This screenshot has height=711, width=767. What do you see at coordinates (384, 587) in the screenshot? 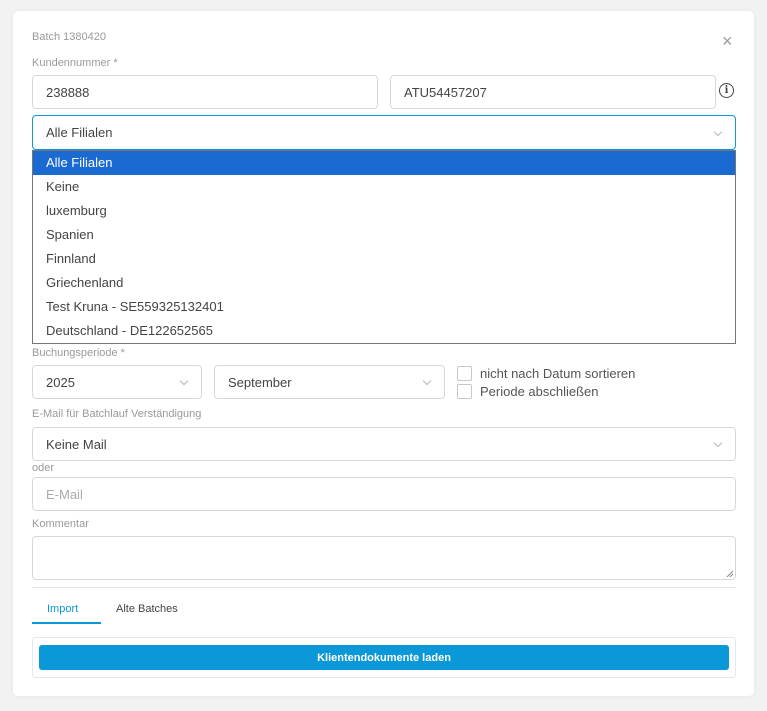
I see `divider` at bounding box center [384, 587].